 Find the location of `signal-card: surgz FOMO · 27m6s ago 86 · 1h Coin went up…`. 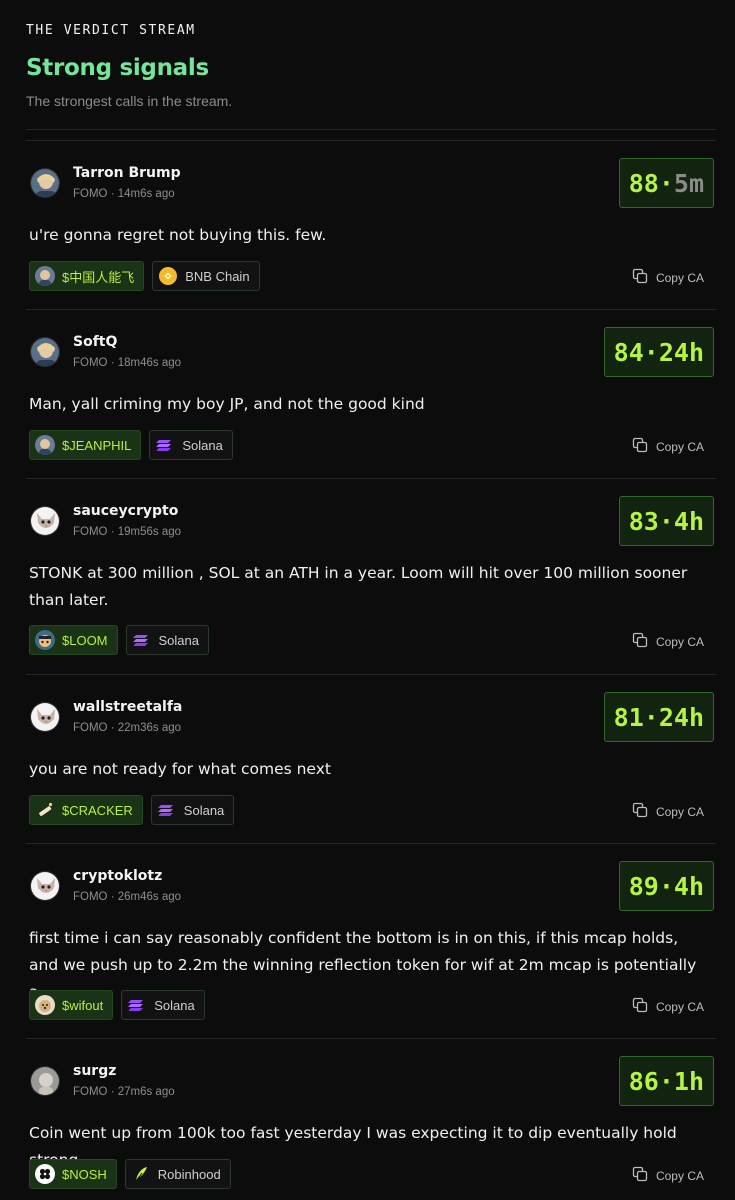

signal-card: surgz FOMO · 27m6s ago 86 · 1h Coin went up… is located at coordinates (371, 1119).